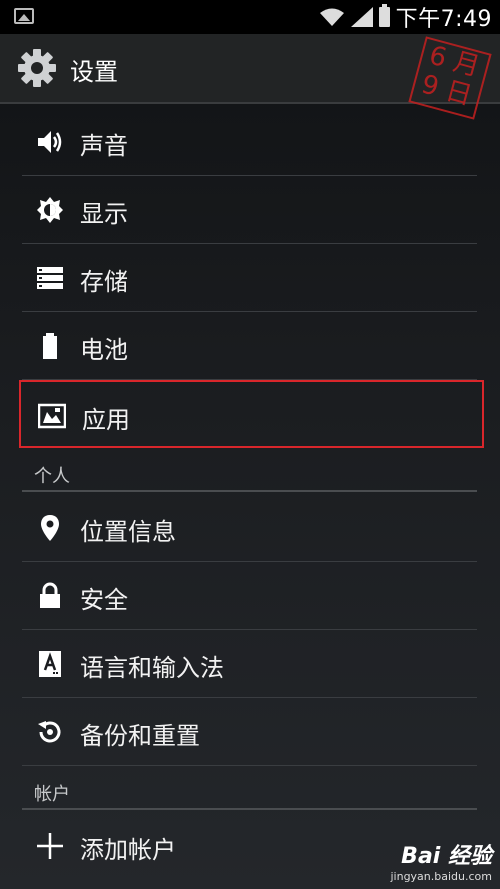 The height and width of the screenshot is (889, 500). Describe the element at coordinates (249, 475) in the screenshot. I see `section-header-personal: 个人` at that location.